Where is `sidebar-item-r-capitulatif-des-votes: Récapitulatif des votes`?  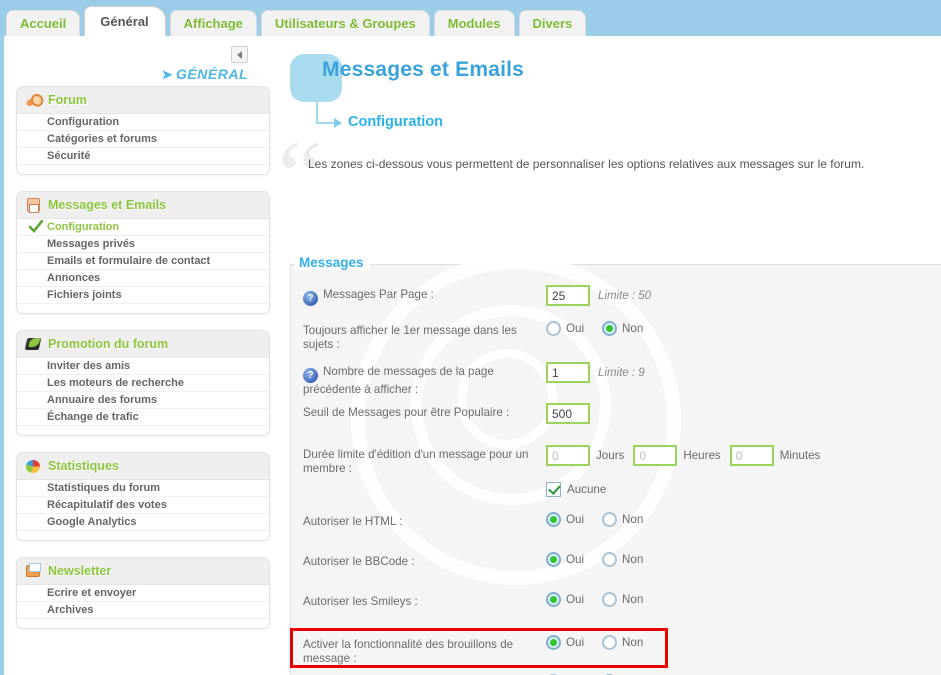 sidebar-item-r-capitulatif-des-votes: Récapitulatif des votes is located at coordinates (143, 505).